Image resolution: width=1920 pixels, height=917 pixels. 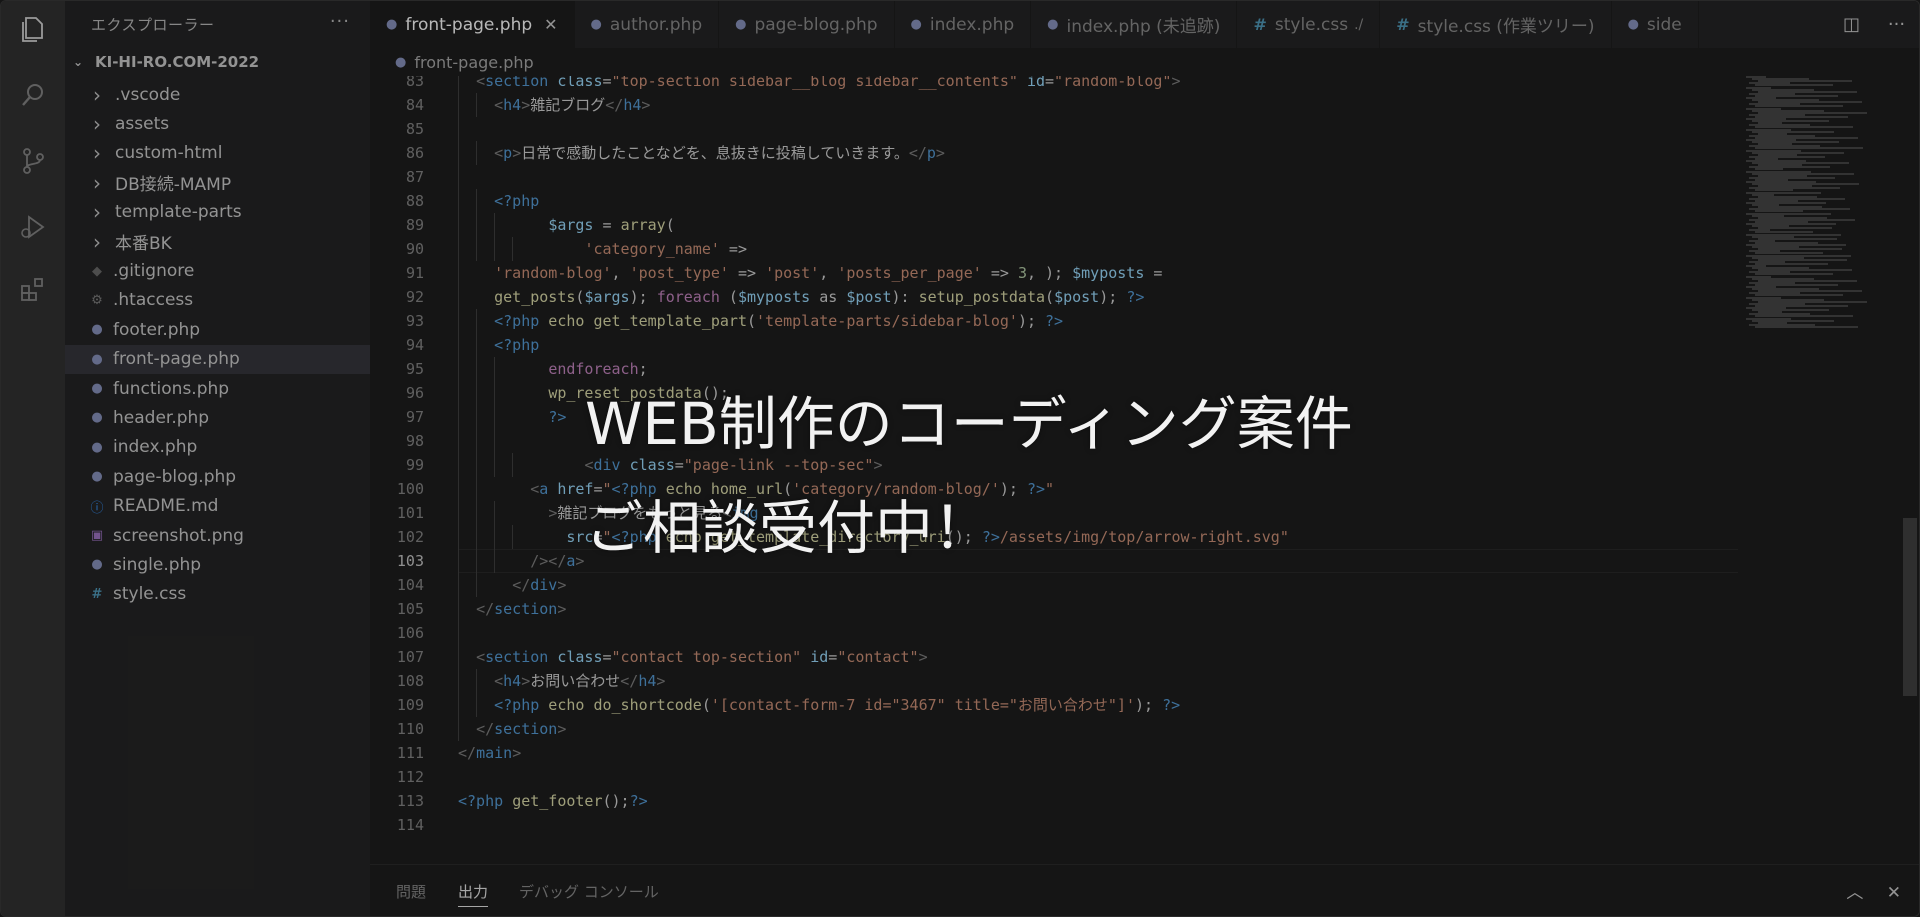 What do you see at coordinates (589, 891) in the screenshot?
I see `panel-tab-debug-console: デバッグ コンソール` at bounding box center [589, 891].